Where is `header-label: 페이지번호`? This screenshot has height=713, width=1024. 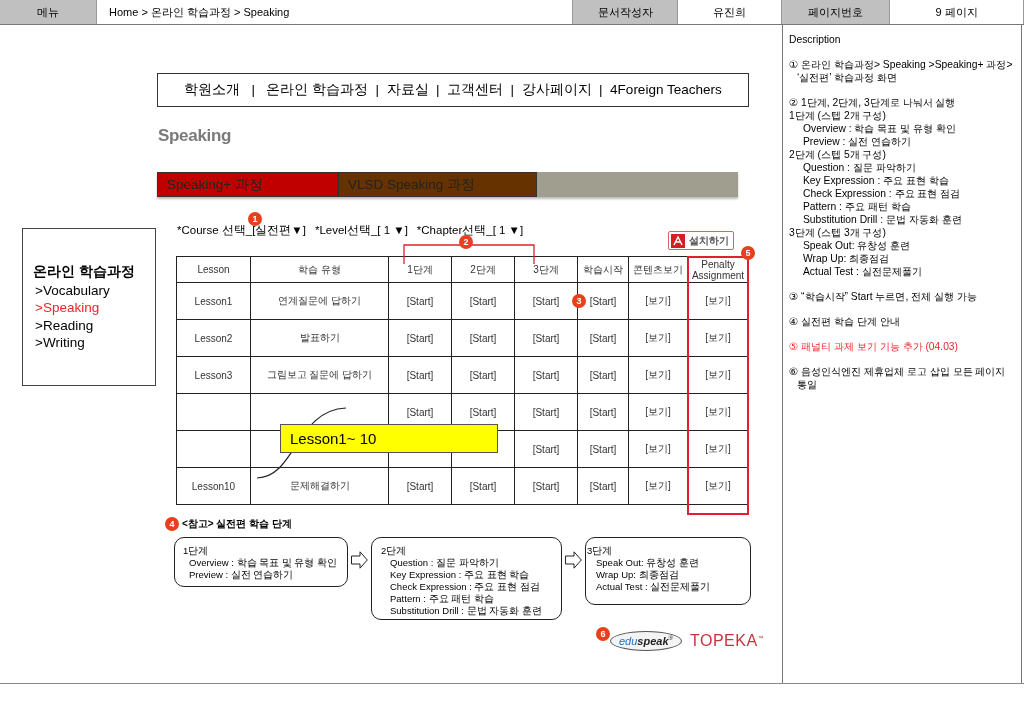 header-label: 페이지번호 is located at coordinates (836, 12).